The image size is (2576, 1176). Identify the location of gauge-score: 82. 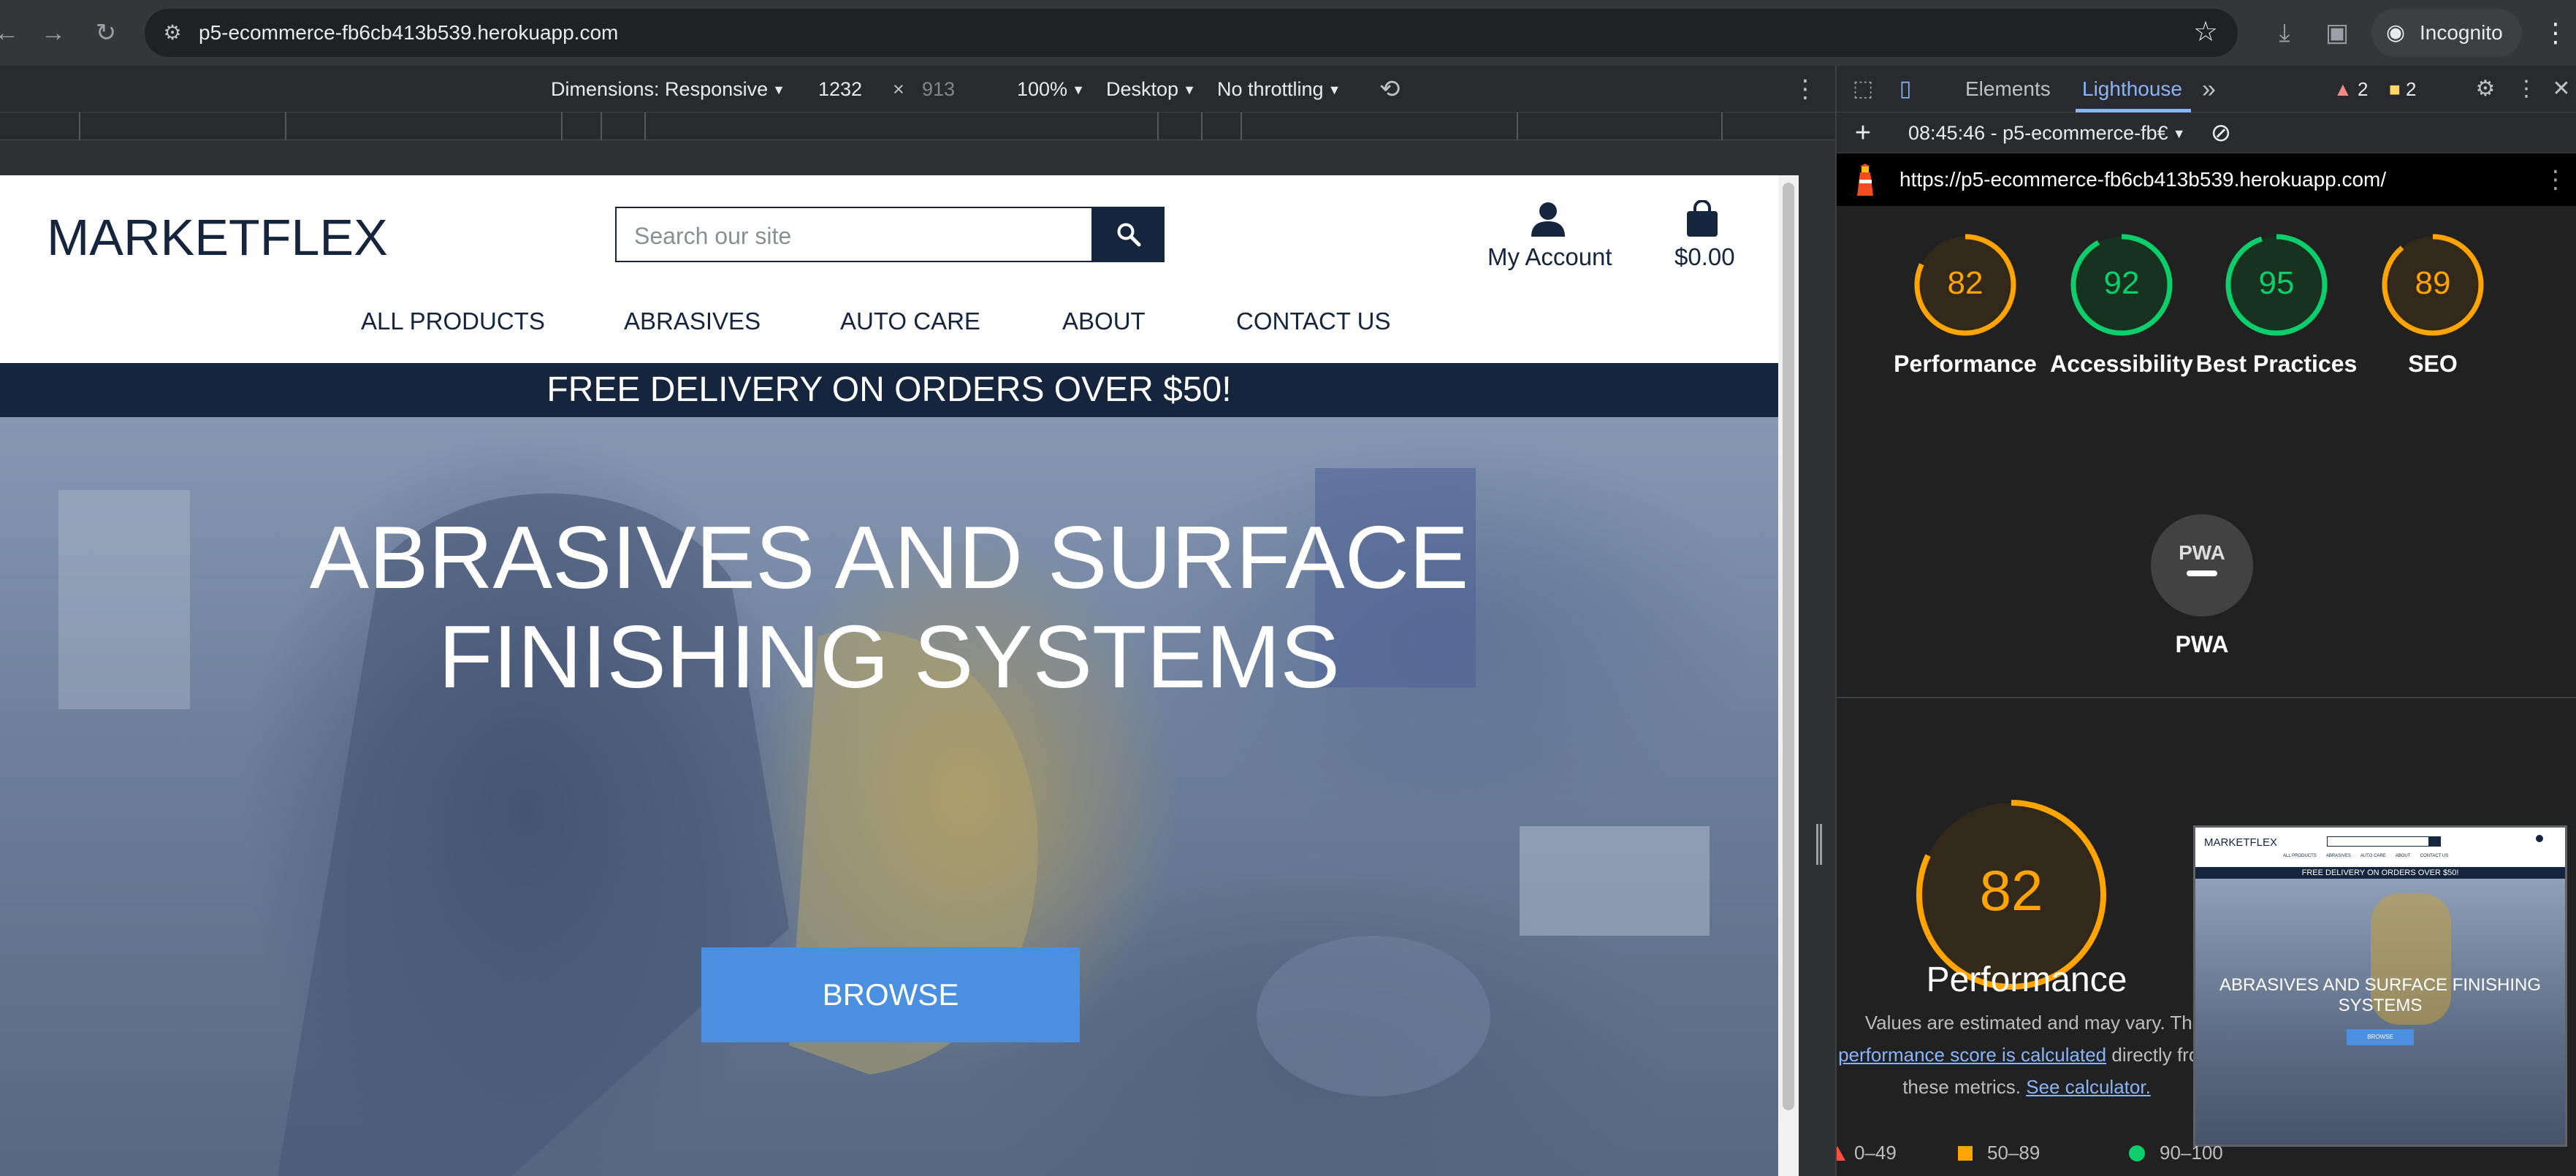
(1966, 283).